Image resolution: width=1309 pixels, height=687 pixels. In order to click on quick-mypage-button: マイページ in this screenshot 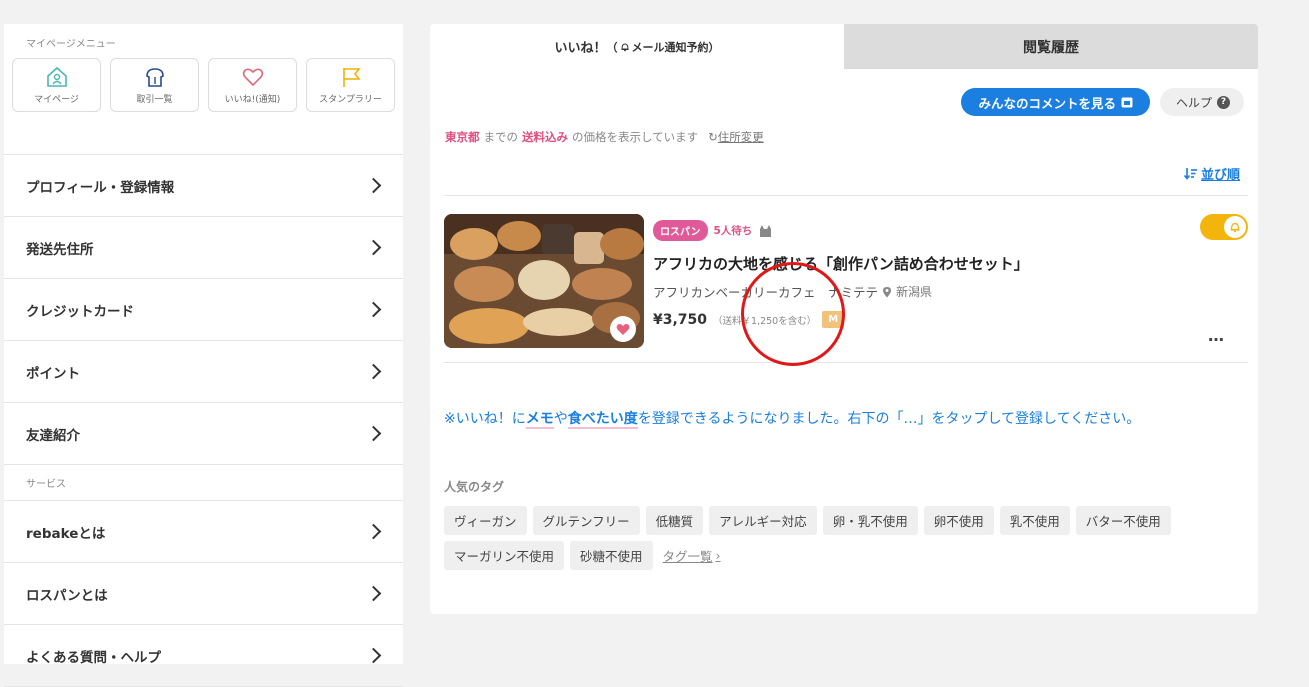, I will do `click(56, 85)`.